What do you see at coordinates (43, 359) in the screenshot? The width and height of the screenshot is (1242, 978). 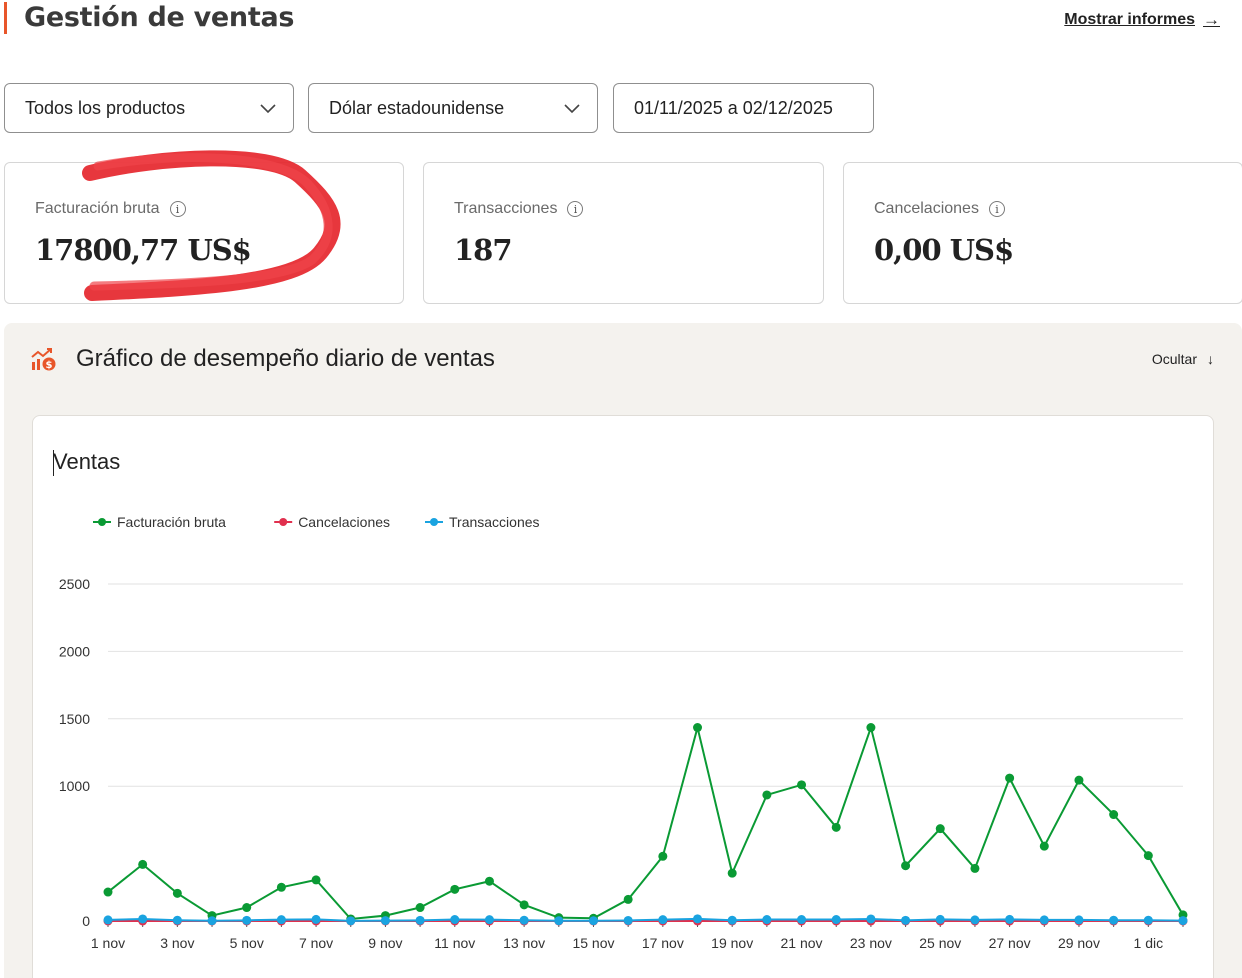 I see `chart-dollar-icon: $` at bounding box center [43, 359].